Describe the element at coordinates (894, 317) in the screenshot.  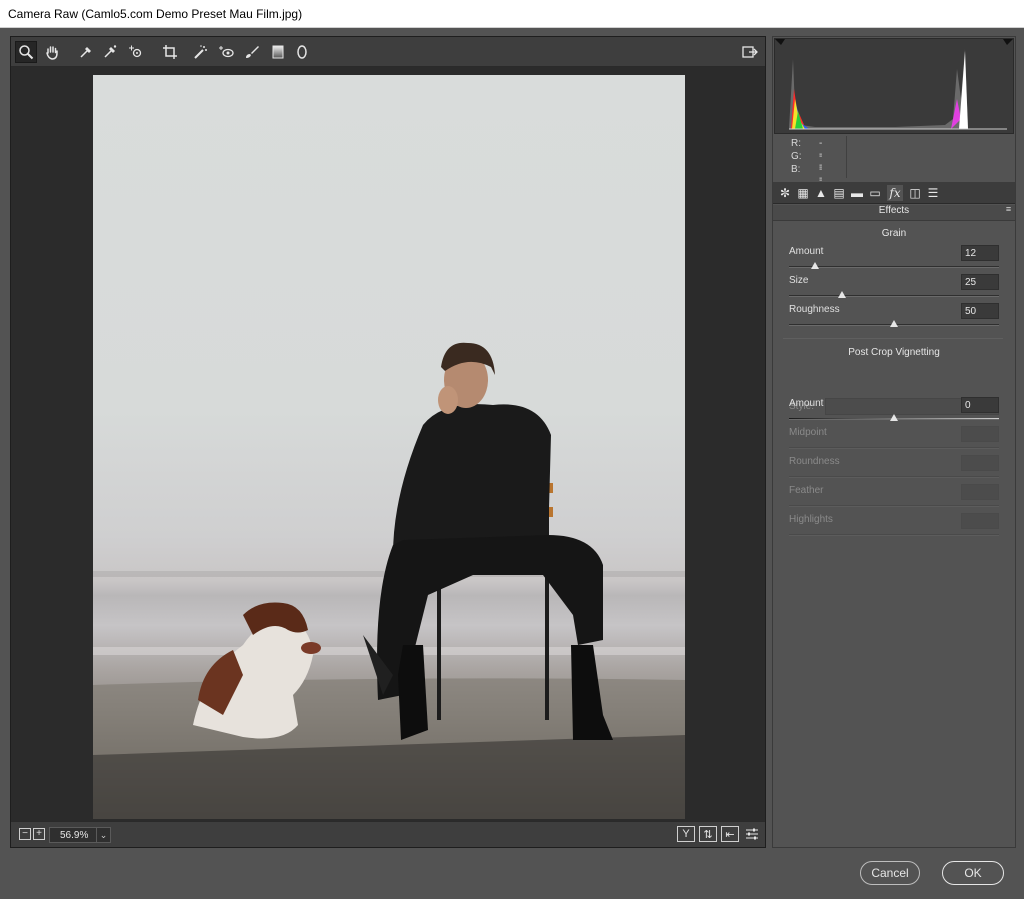
I see `grain-roughness-control: Roughness 50` at that location.